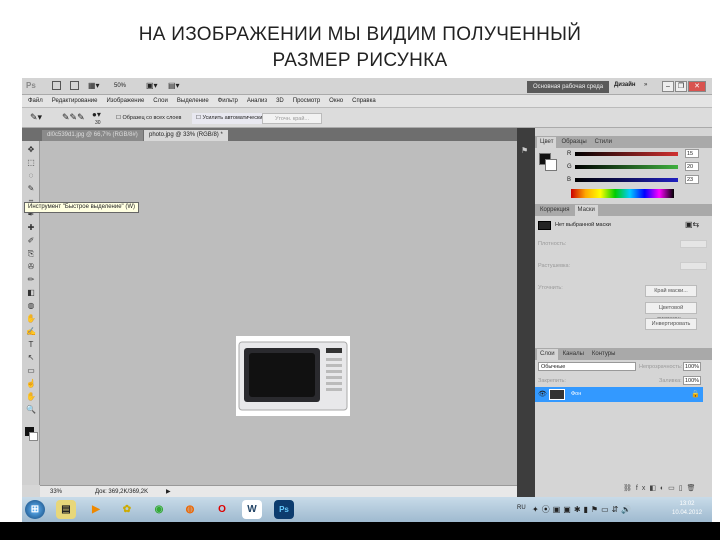 This screenshot has height=540, width=720. Describe the element at coordinates (693, 244) in the screenshot. I see `density-input` at that location.